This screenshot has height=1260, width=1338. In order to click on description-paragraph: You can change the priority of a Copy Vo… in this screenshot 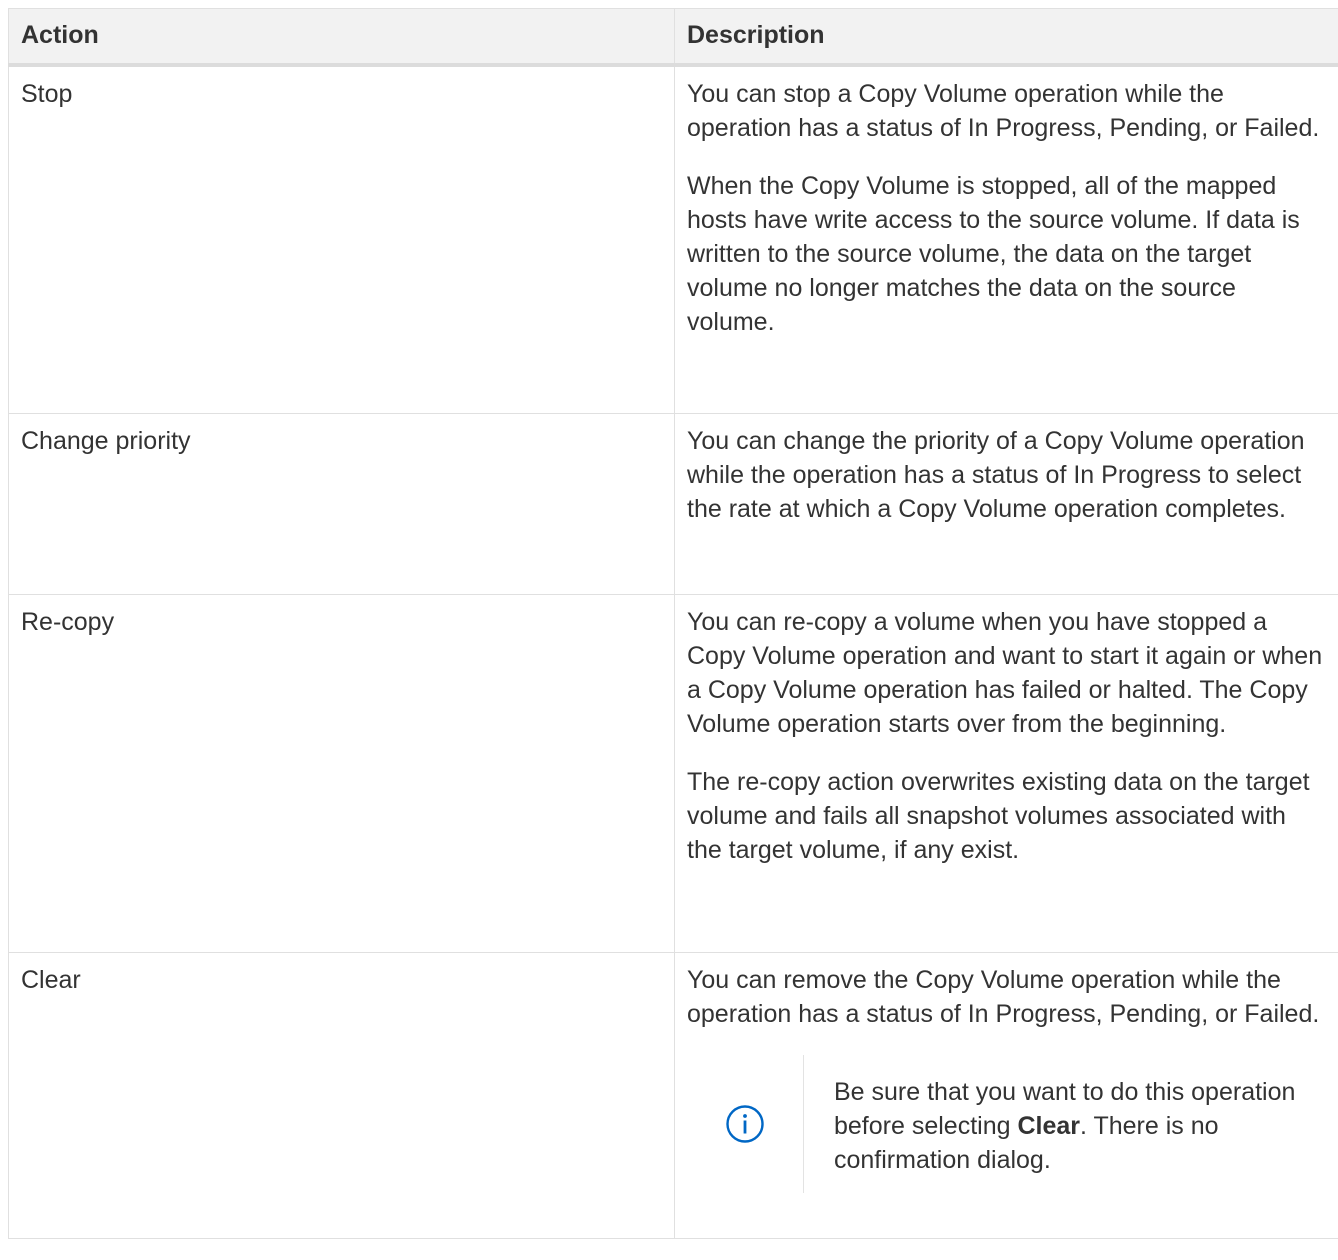, I will do `click(996, 475)`.